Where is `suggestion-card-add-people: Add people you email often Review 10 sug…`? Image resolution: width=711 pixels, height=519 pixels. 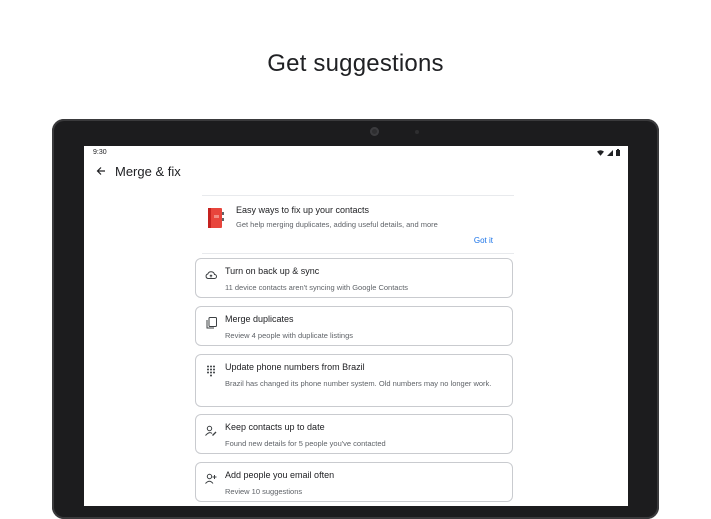
suggestion-card-add-people: Add people you email often Review 10 sug… is located at coordinates (354, 482).